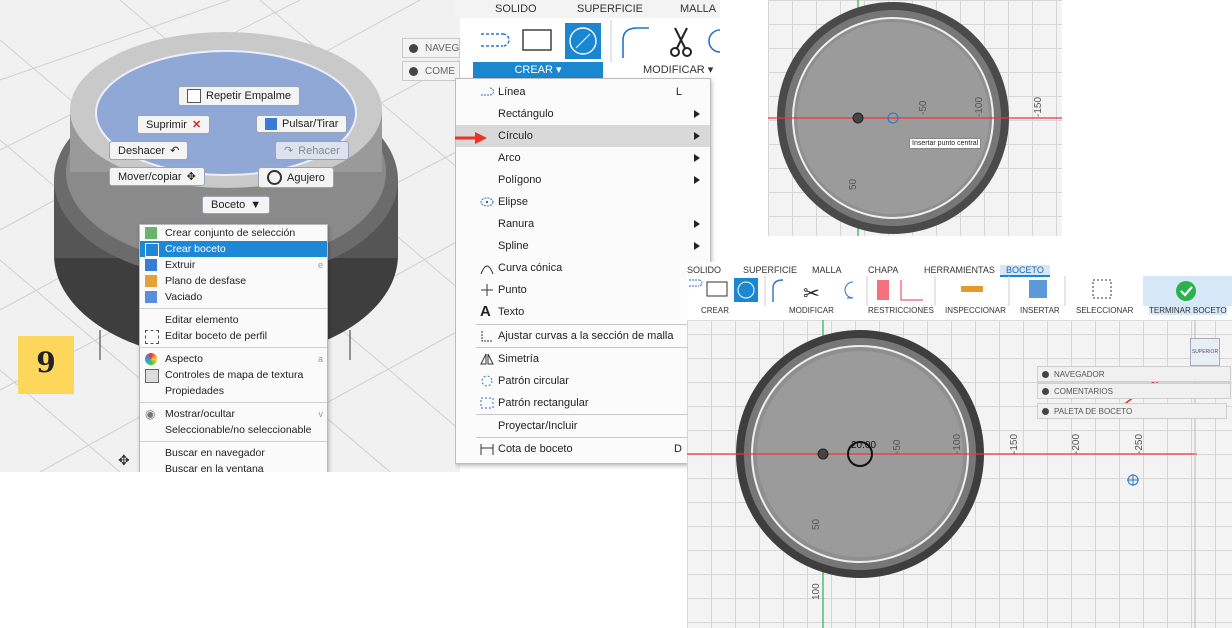  Describe the element at coordinates (174, 124) in the screenshot. I see `delete-button: Suprimir ✕` at that location.